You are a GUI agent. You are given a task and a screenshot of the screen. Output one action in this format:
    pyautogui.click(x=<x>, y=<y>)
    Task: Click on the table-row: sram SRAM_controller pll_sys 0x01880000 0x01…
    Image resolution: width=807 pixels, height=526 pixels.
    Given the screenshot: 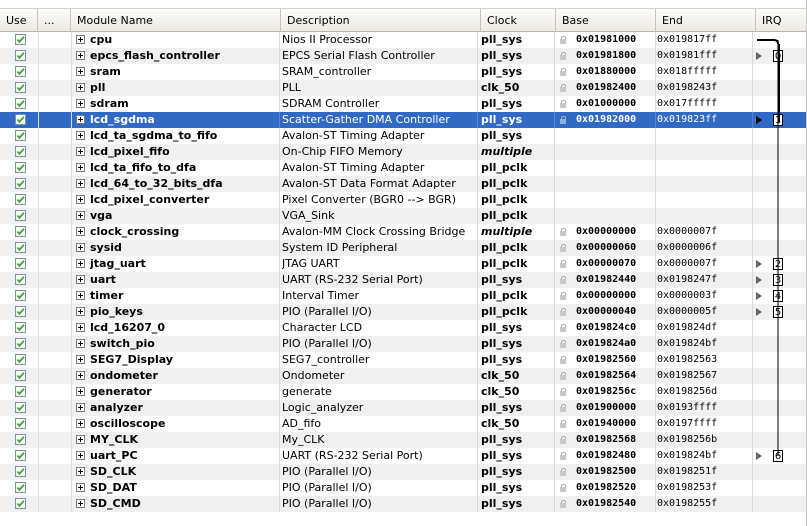 What is the action you would take?
    pyautogui.click(x=403, y=72)
    